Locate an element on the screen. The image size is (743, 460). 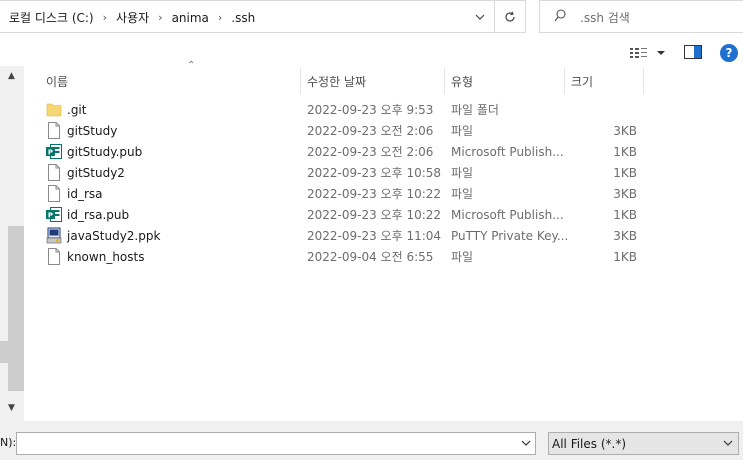
file-type-filter-value: All Files (*.*) is located at coordinates (589, 444).